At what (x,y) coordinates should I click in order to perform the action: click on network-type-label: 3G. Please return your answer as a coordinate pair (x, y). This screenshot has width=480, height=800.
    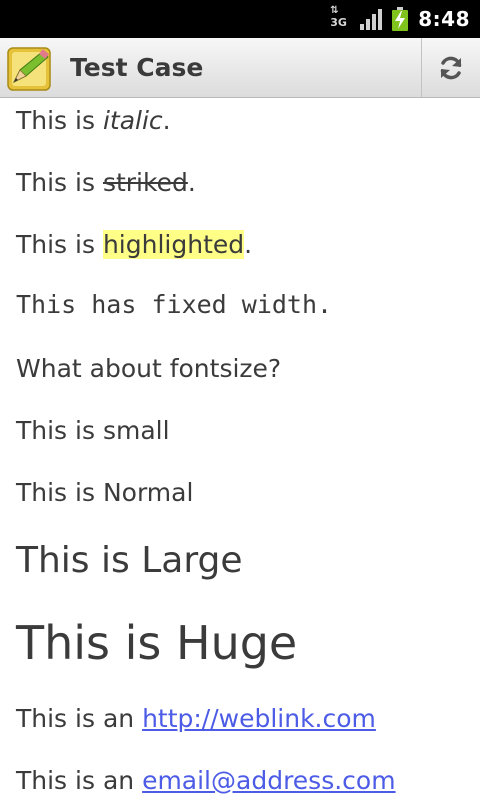
    Looking at the image, I should click on (338, 22).